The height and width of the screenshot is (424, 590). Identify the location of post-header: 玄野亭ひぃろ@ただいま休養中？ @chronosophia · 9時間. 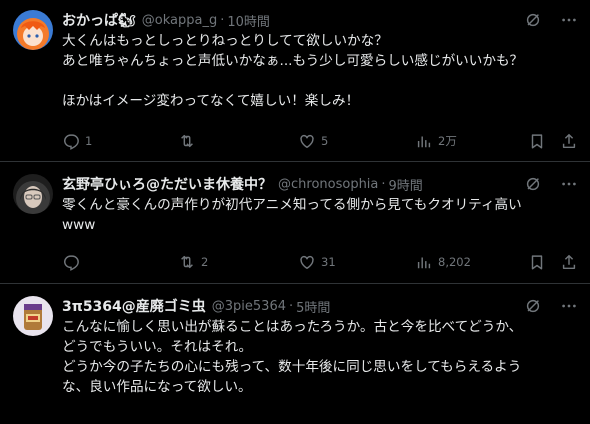
(320, 184).